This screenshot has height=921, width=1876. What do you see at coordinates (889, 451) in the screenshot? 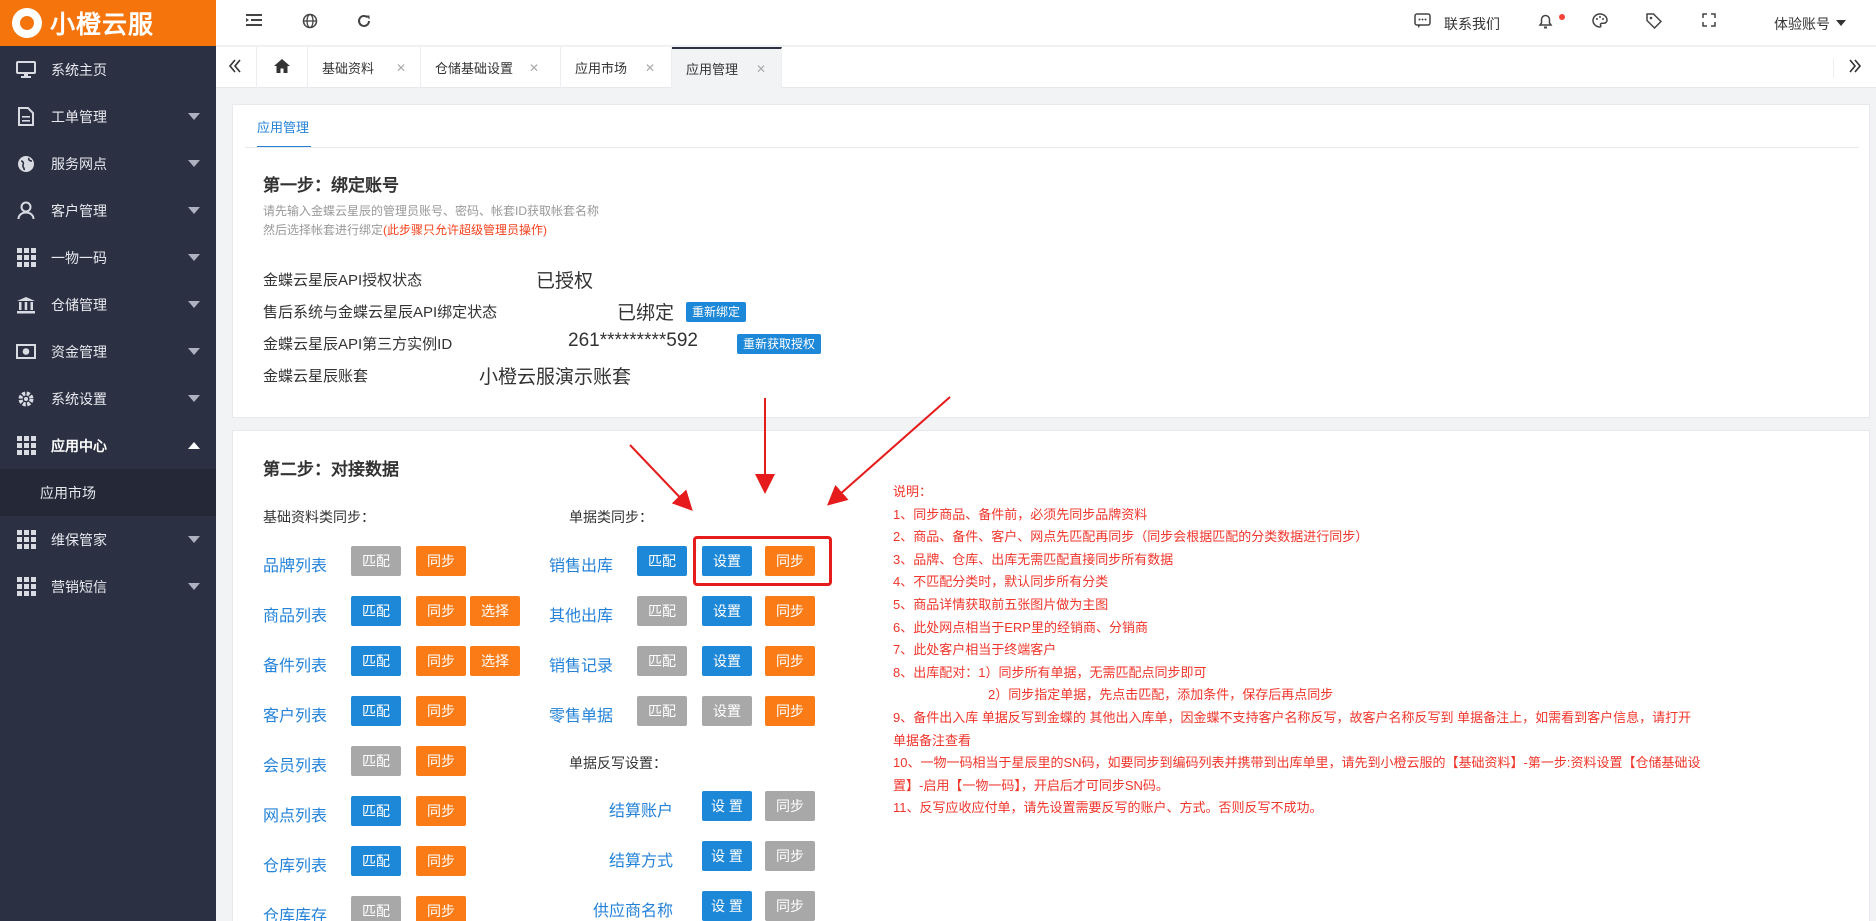
I see `arrow-right` at bounding box center [889, 451].